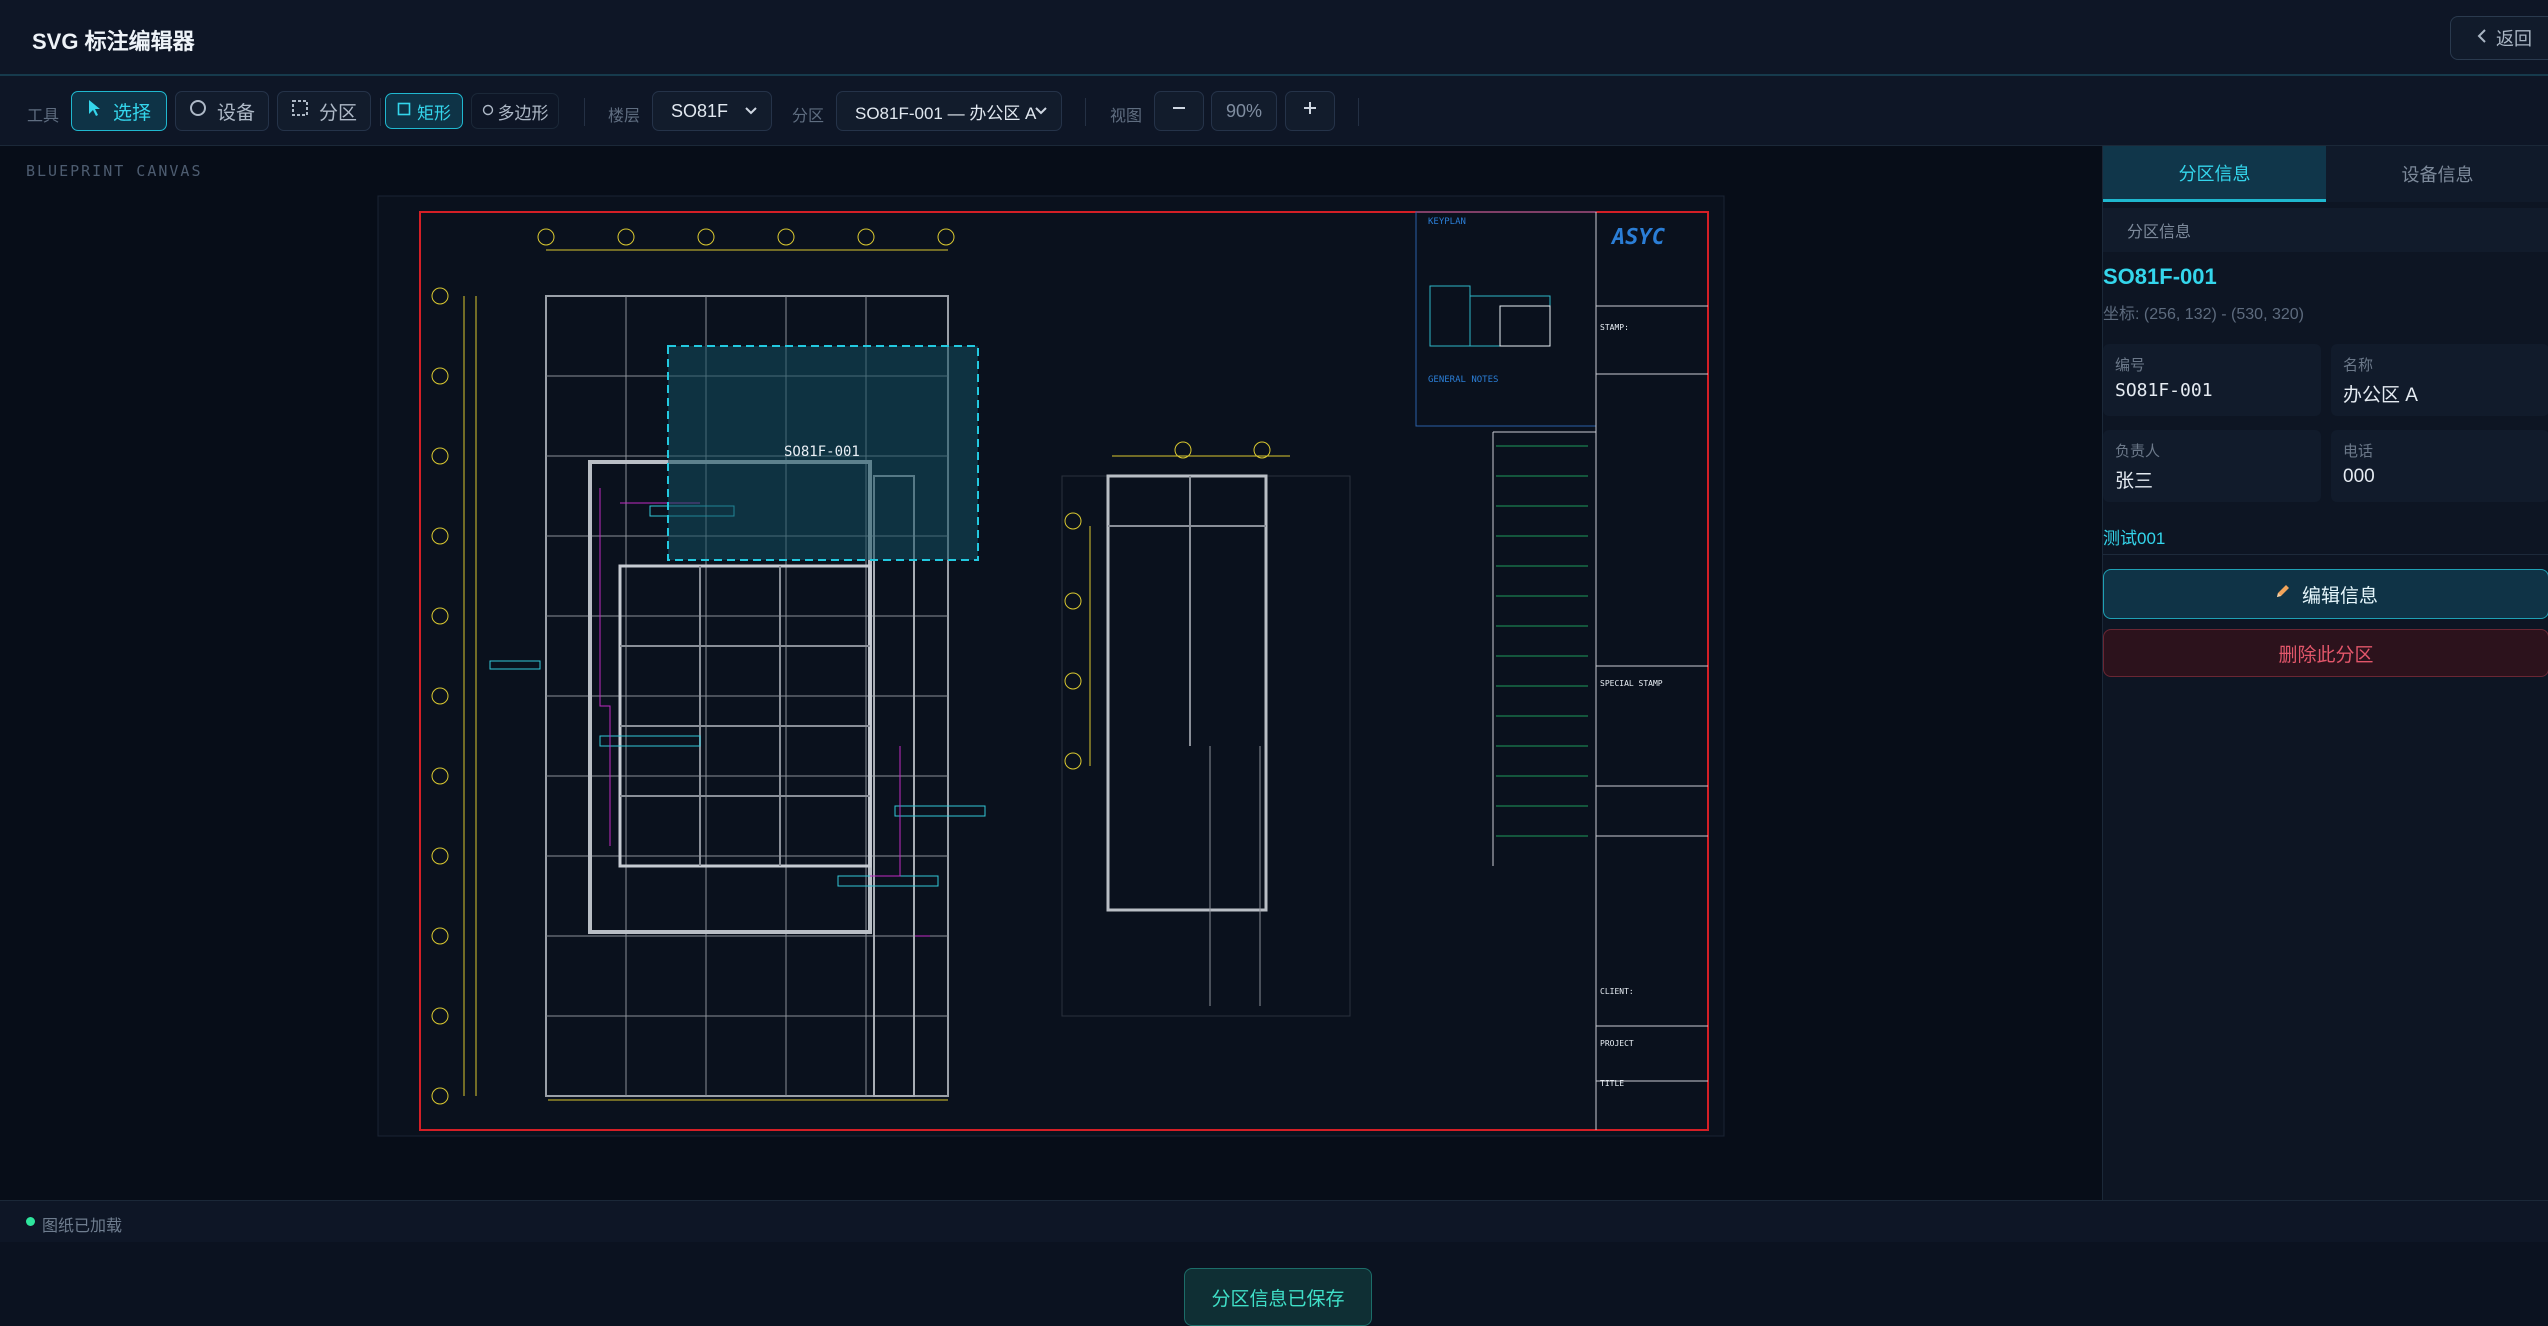 The width and height of the screenshot is (2548, 1326). I want to click on owner-card: 负责人 张三, so click(2212, 466).